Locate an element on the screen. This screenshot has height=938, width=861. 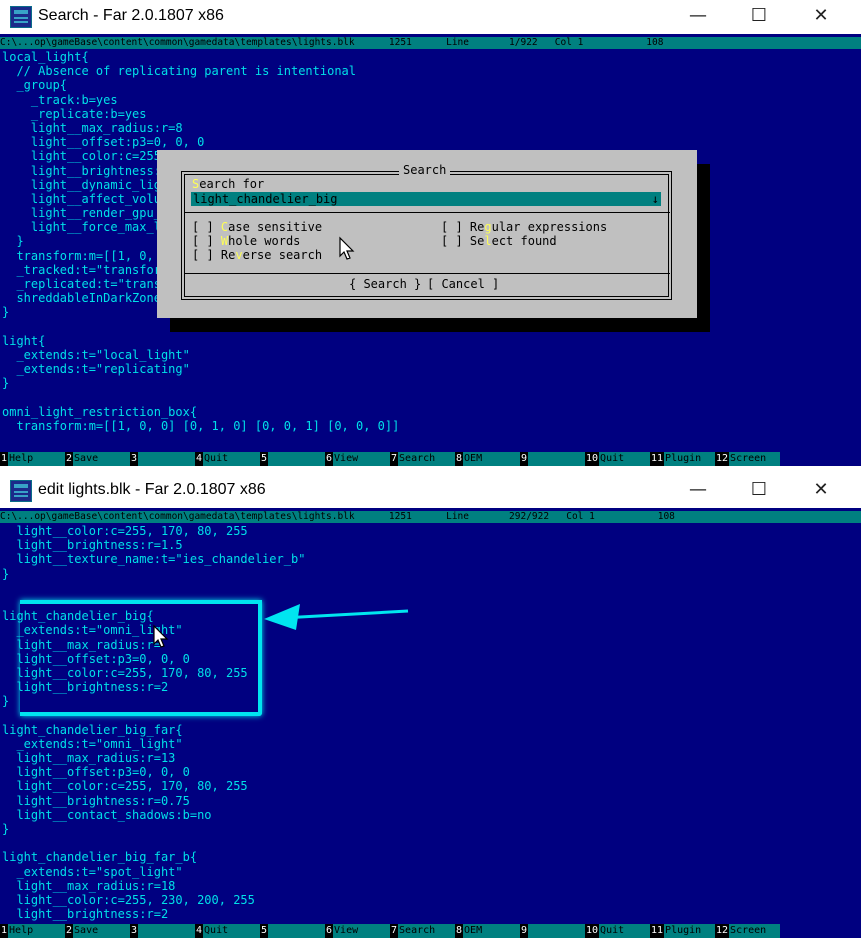
code-line: _track:b=yes is located at coordinates (200, 100).